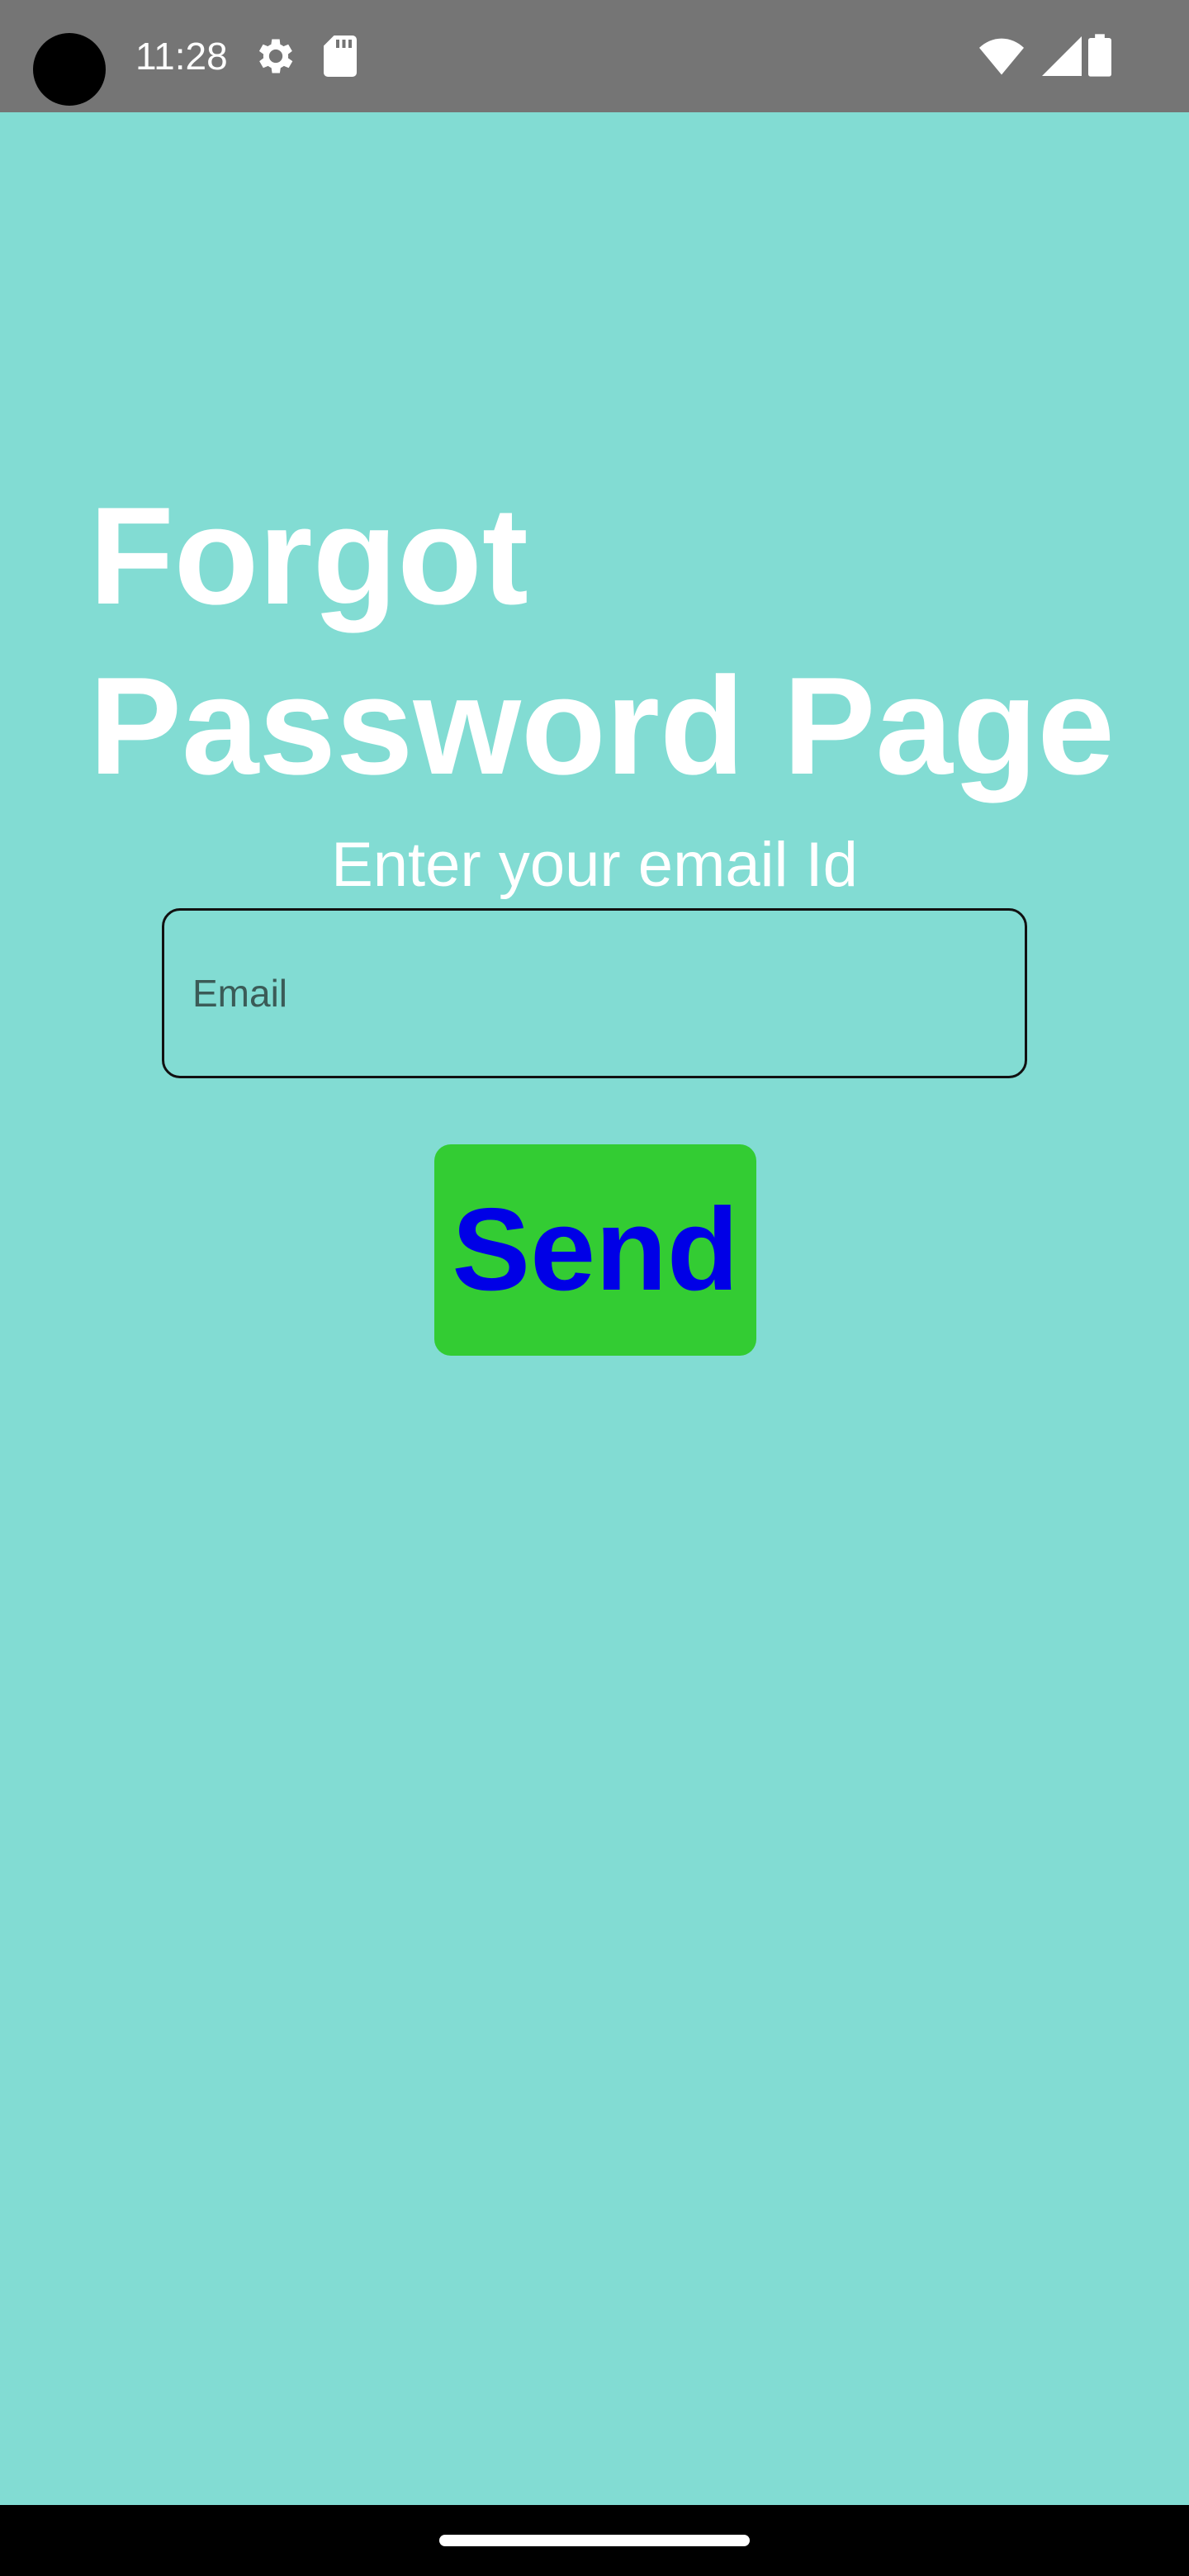 This screenshot has width=1189, height=2576. I want to click on navigation-bar, so click(594, 2540).